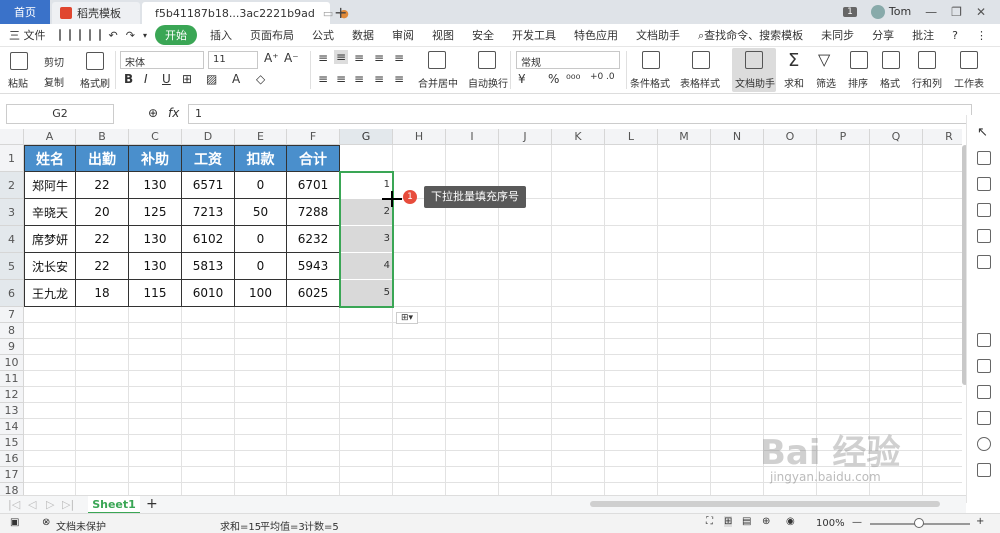  I want to click on export-icon, so click(69, 35).